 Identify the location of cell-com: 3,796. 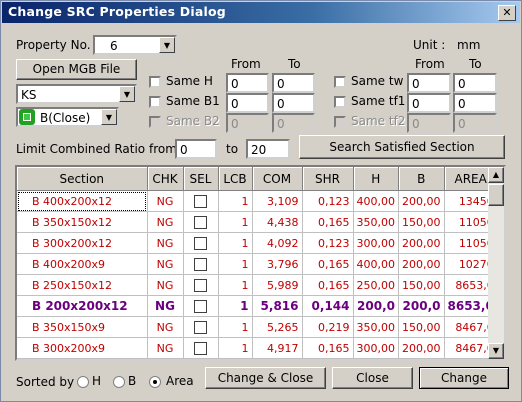
(277, 264).